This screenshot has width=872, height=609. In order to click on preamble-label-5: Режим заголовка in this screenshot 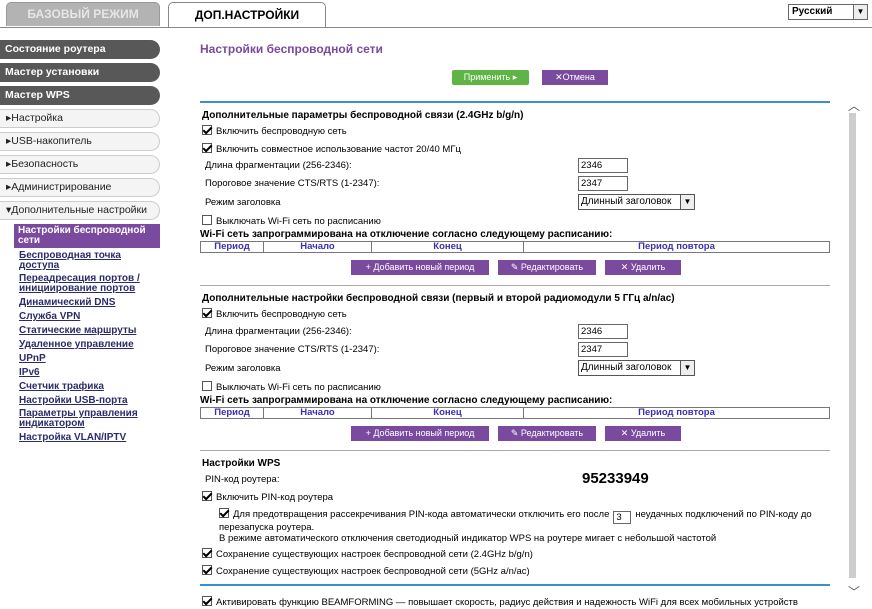, I will do `click(243, 368)`.